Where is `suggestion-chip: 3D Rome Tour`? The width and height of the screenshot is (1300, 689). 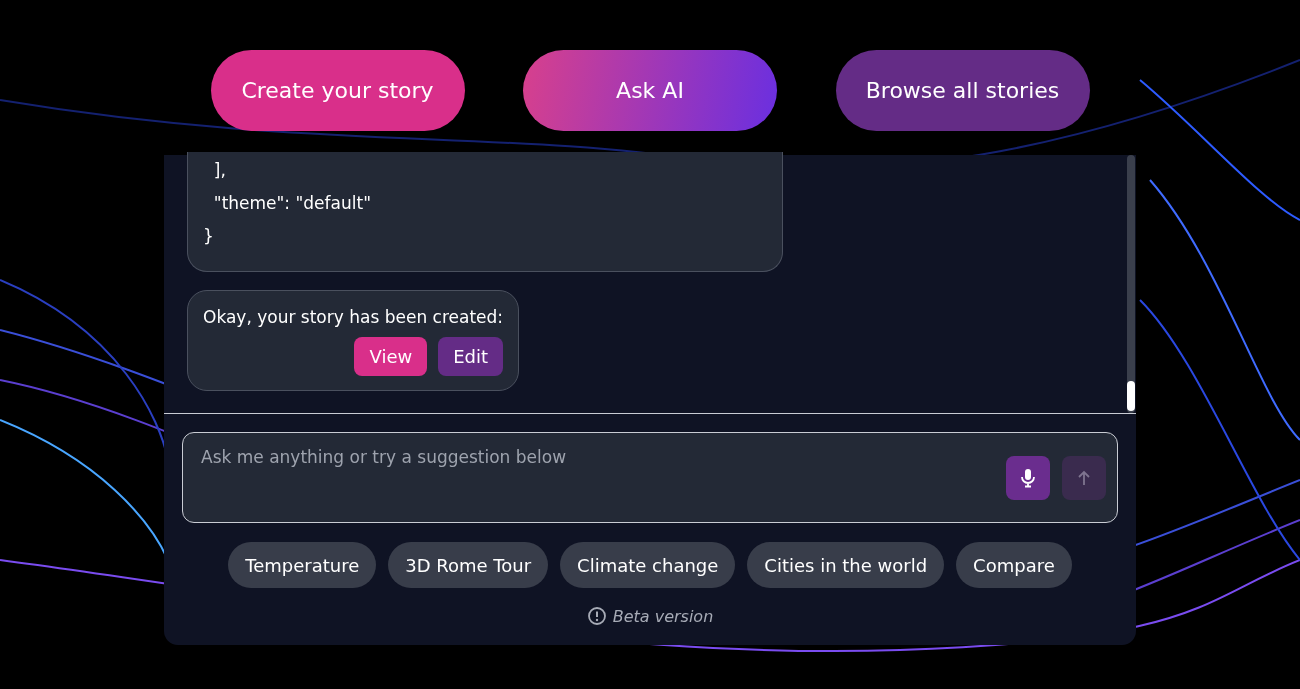
suggestion-chip: 3D Rome Tour is located at coordinates (468, 565).